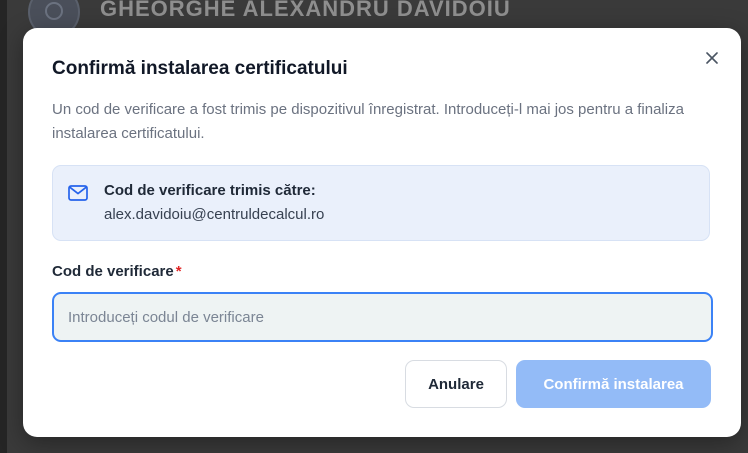 The width and height of the screenshot is (748, 453). I want to click on close-button, so click(712, 58).